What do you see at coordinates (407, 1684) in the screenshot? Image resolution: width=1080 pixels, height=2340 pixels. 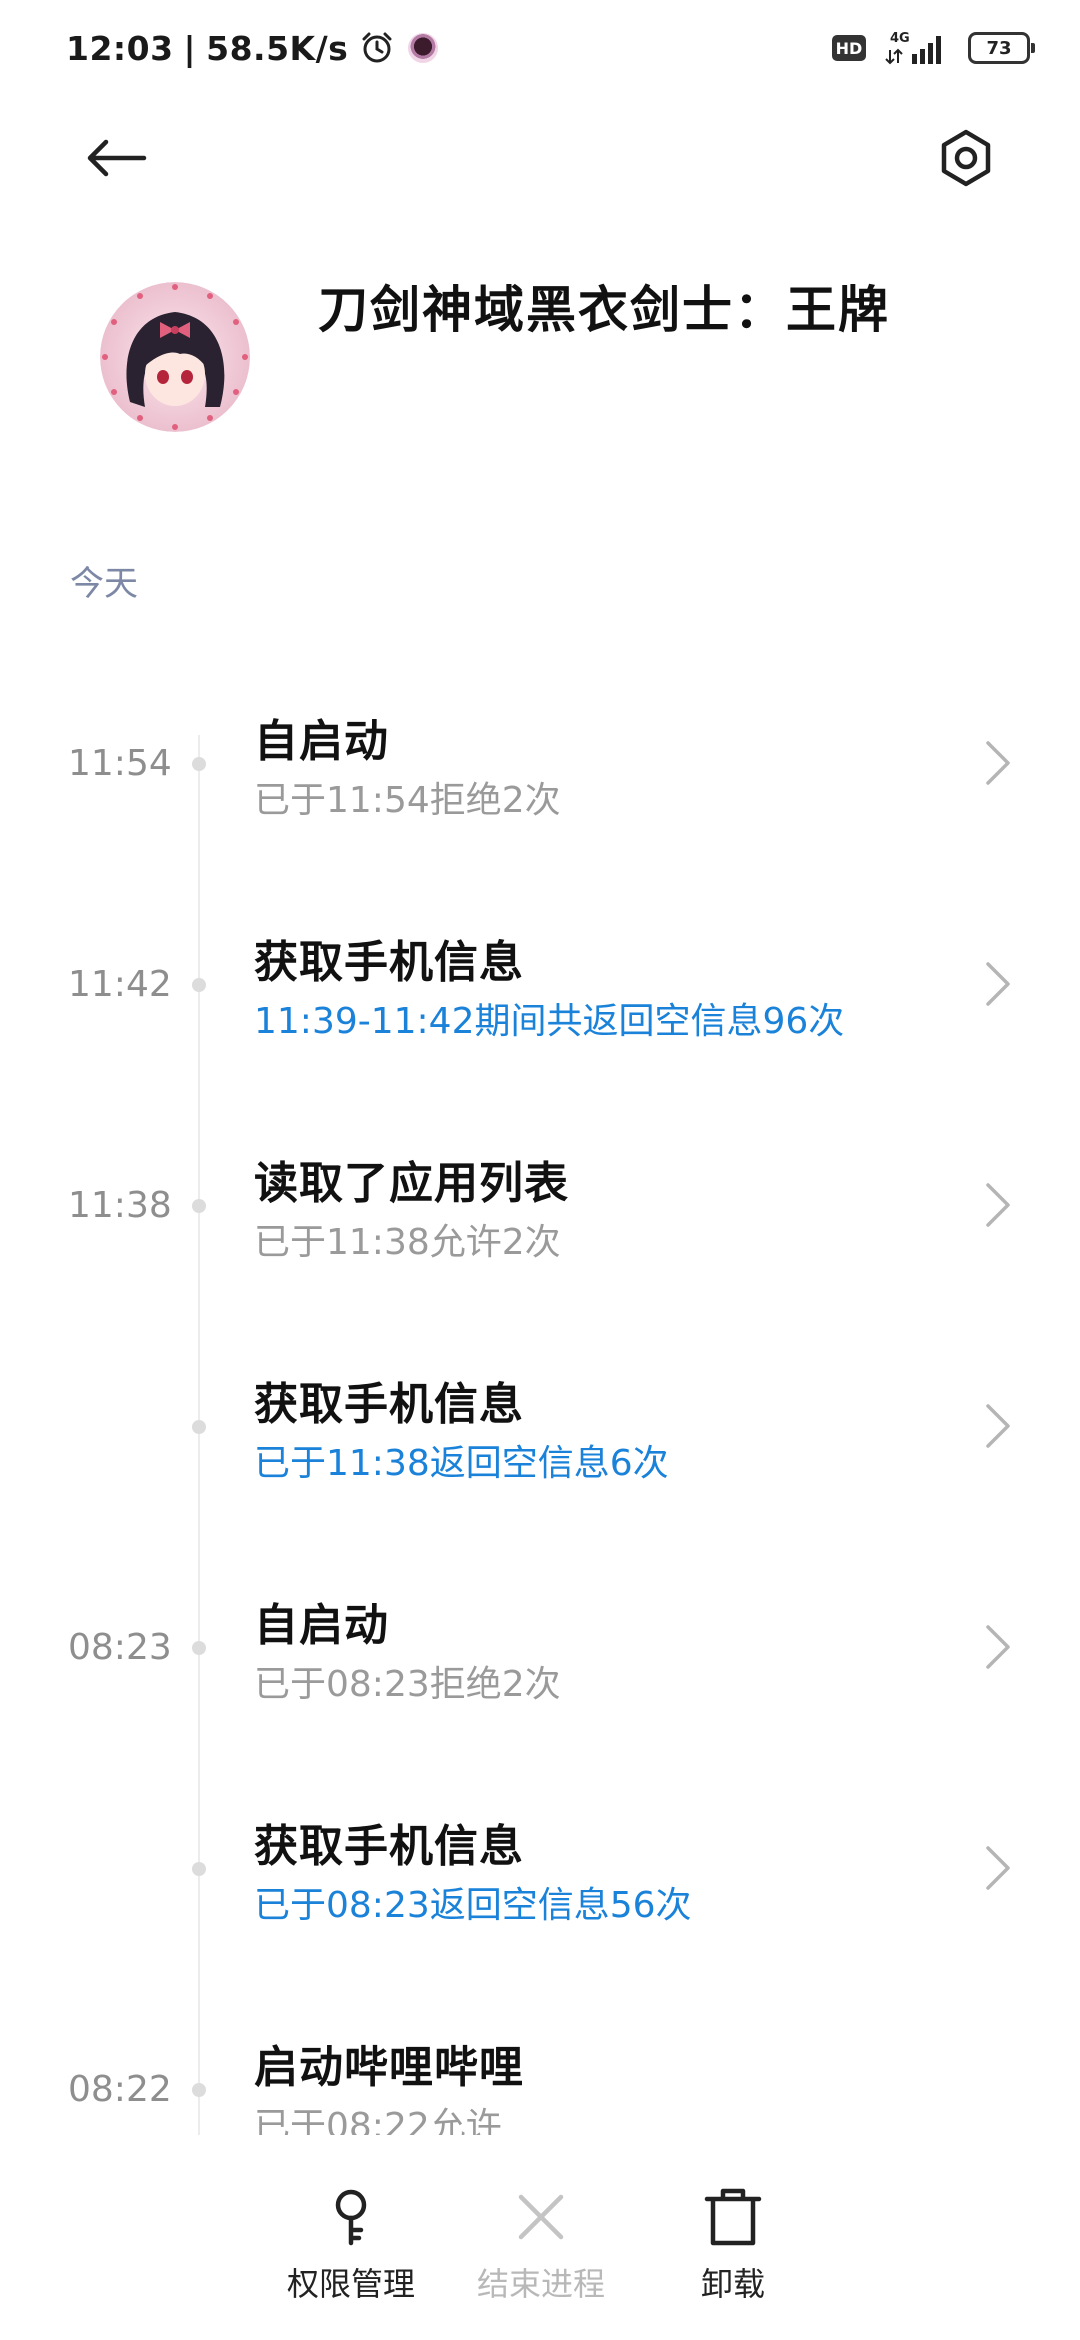 I see `entry-detail: 已于08:23拒绝2次` at bounding box center [407, 1684].